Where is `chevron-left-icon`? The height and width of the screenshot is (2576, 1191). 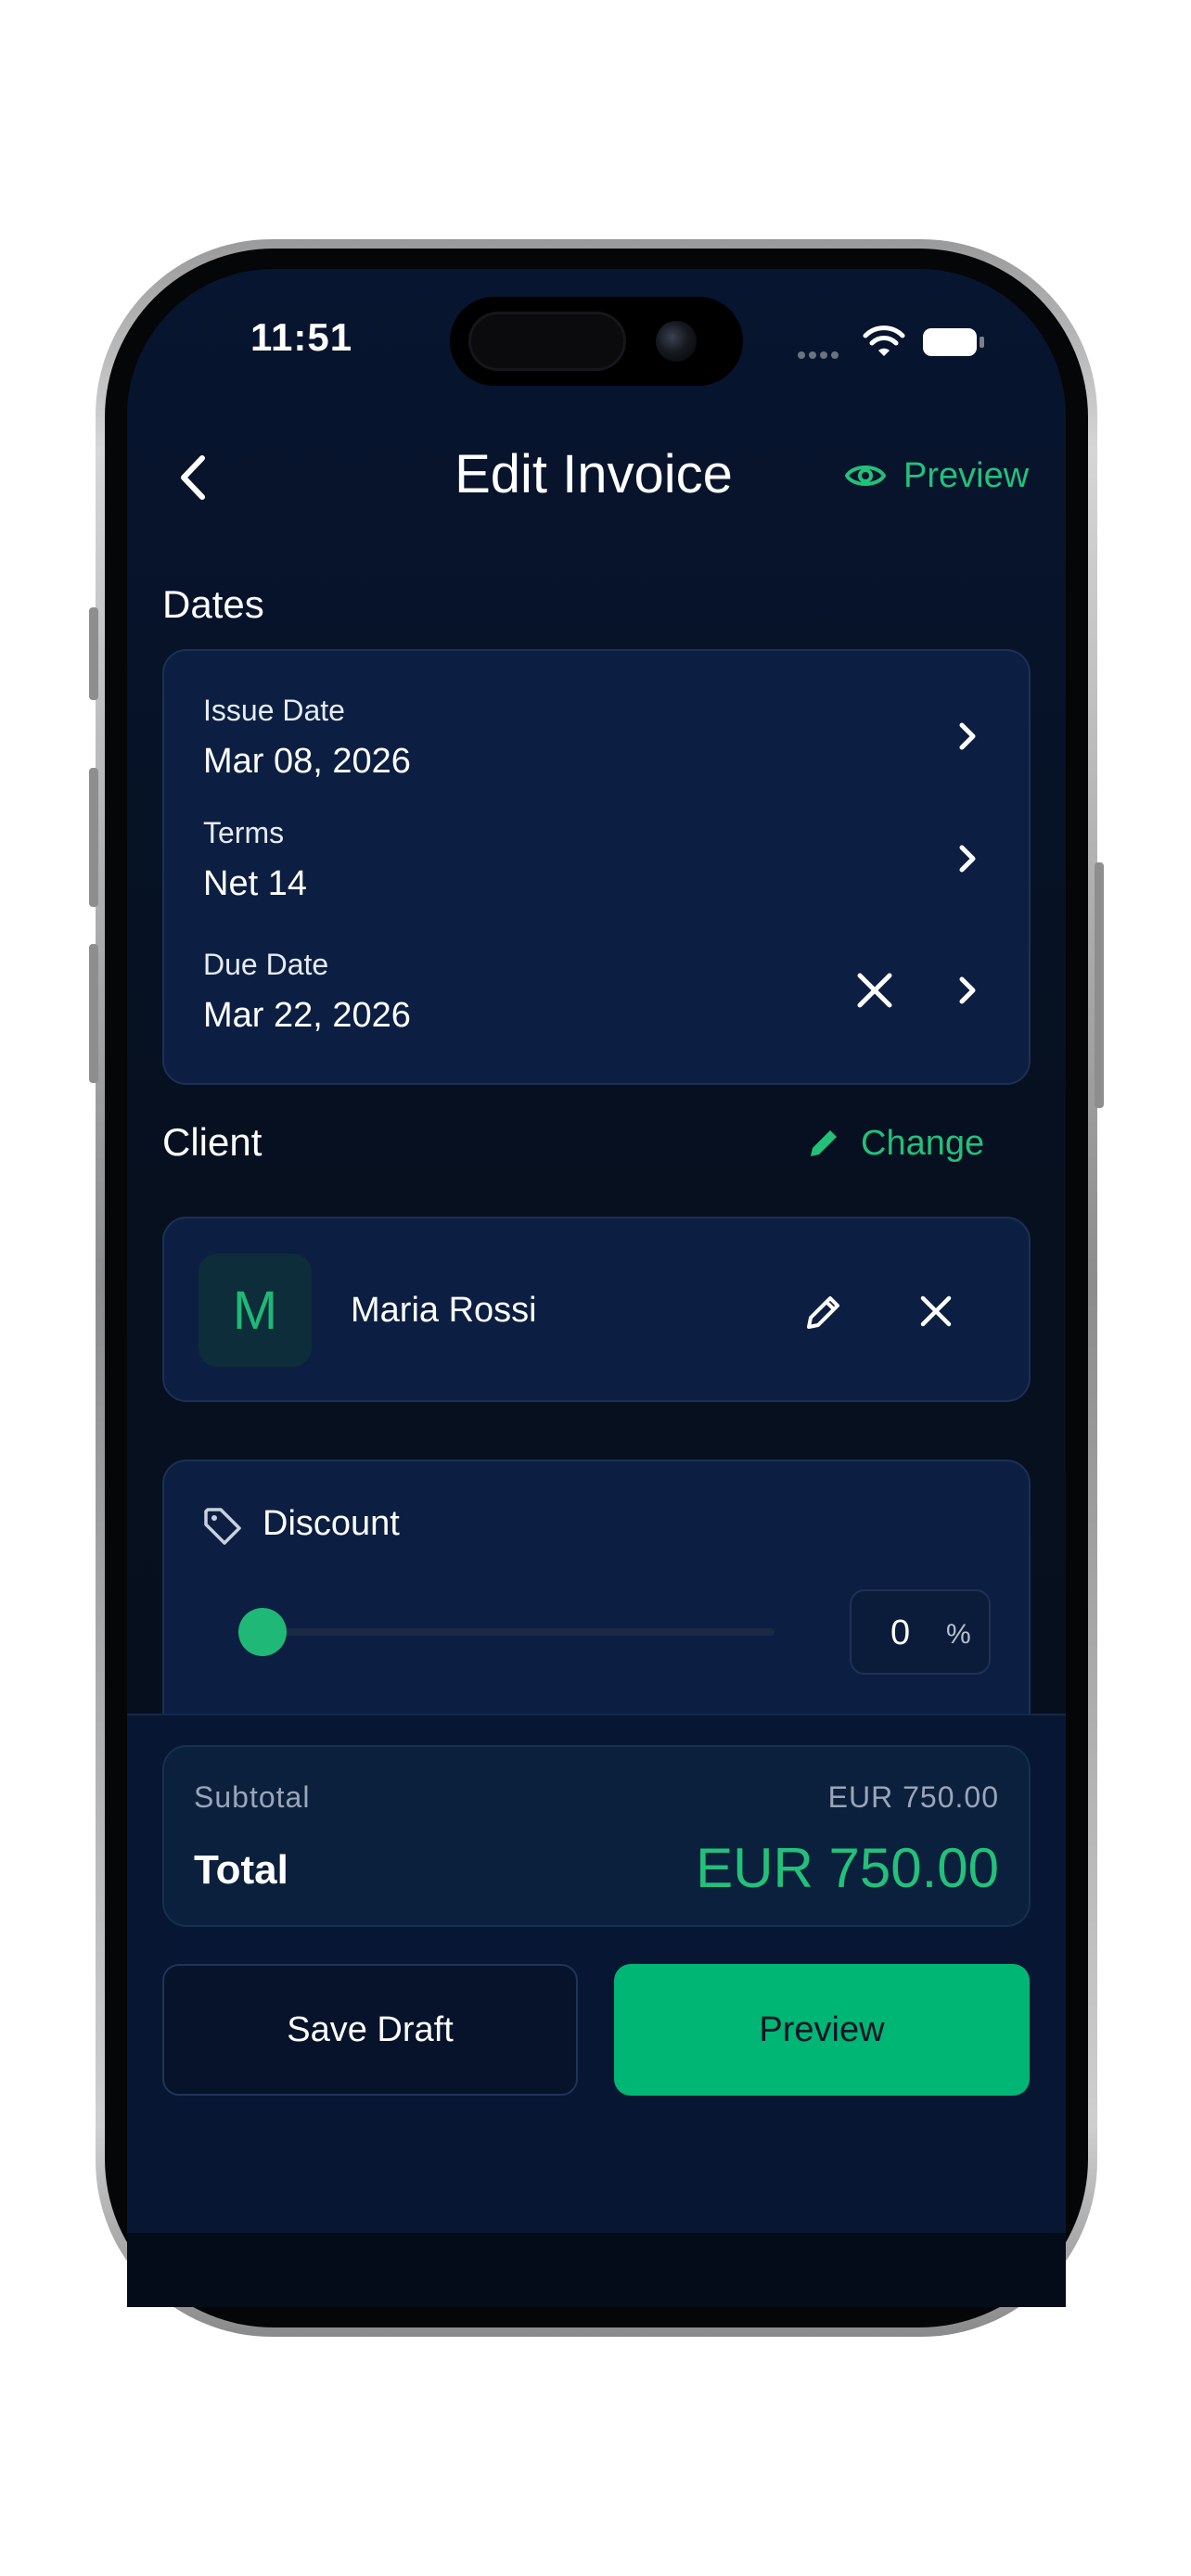
chevron-left-icon is located at coordinates (193, 478).